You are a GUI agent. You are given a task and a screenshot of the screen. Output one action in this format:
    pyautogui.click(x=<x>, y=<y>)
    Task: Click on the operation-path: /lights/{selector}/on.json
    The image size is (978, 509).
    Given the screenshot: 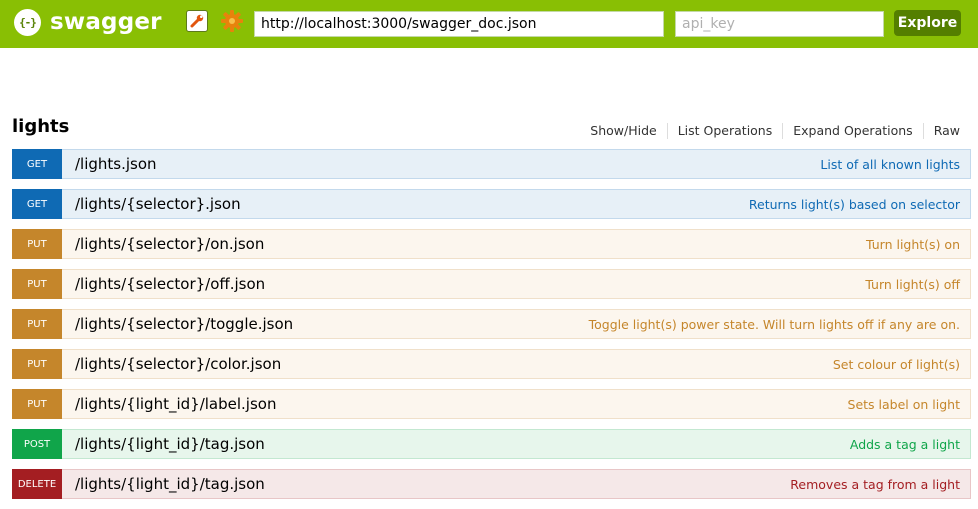 What is the action you would take?
    pyautogui.click(x=169, y=244)
    